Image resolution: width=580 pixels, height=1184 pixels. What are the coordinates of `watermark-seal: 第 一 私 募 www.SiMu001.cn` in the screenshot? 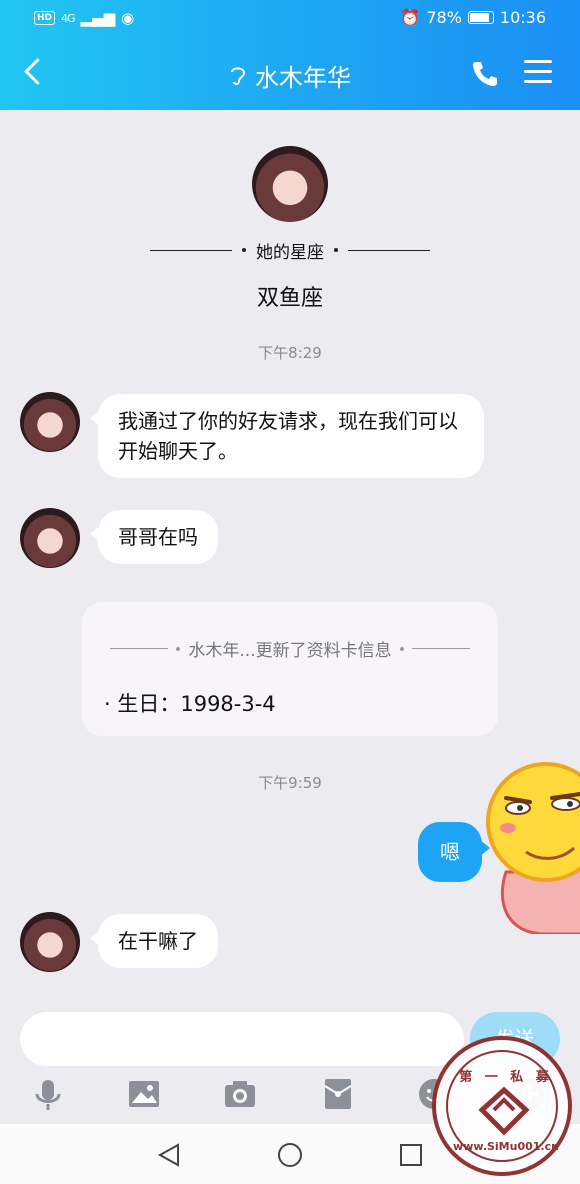 It's located at (502, 1106).